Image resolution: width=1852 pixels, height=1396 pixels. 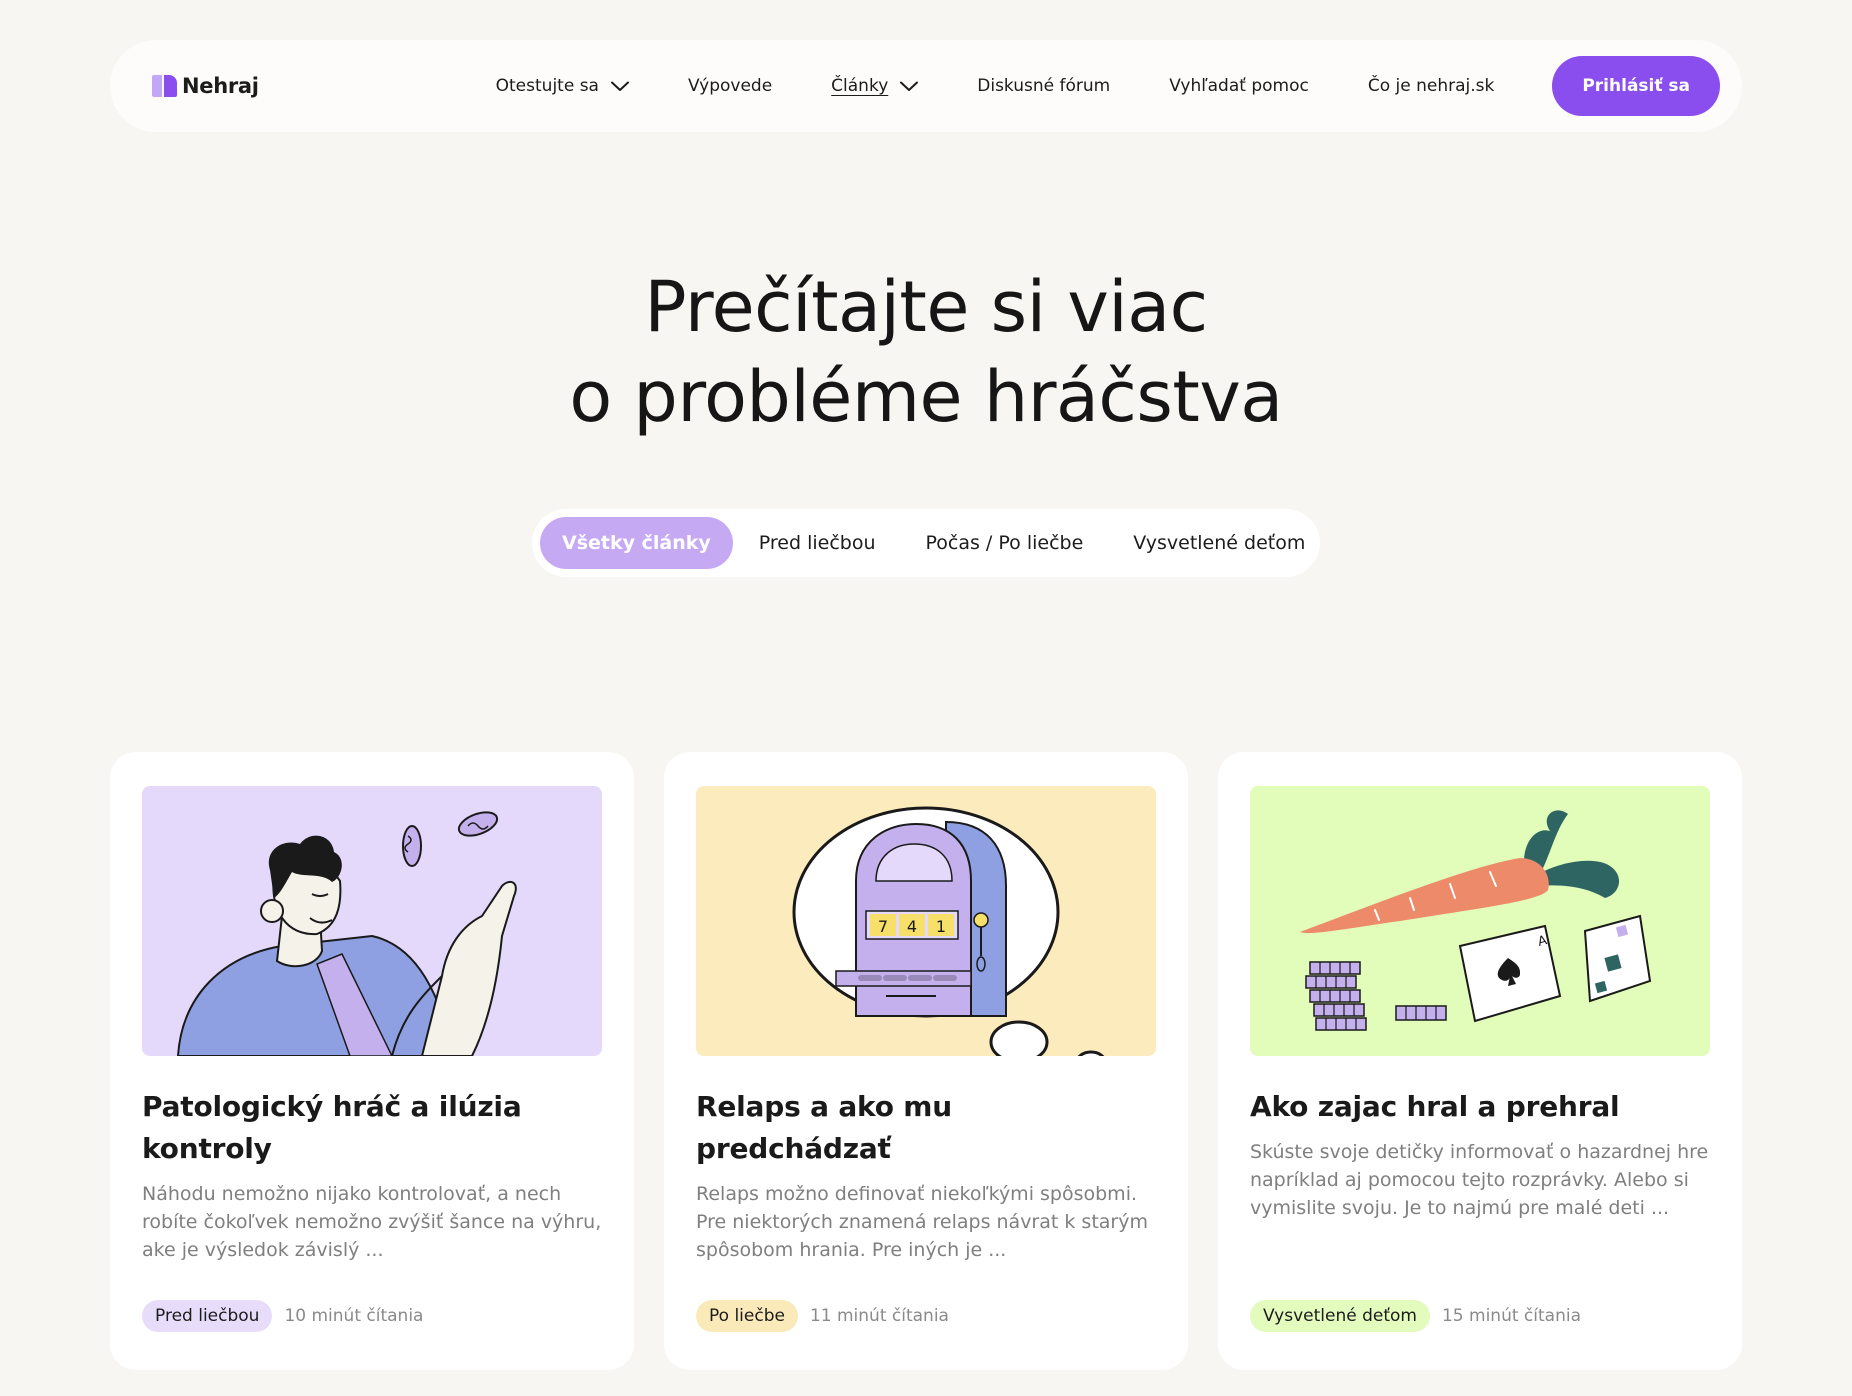 I want to click on nav-label: Otestujte sa, so click(x=547, y=86).